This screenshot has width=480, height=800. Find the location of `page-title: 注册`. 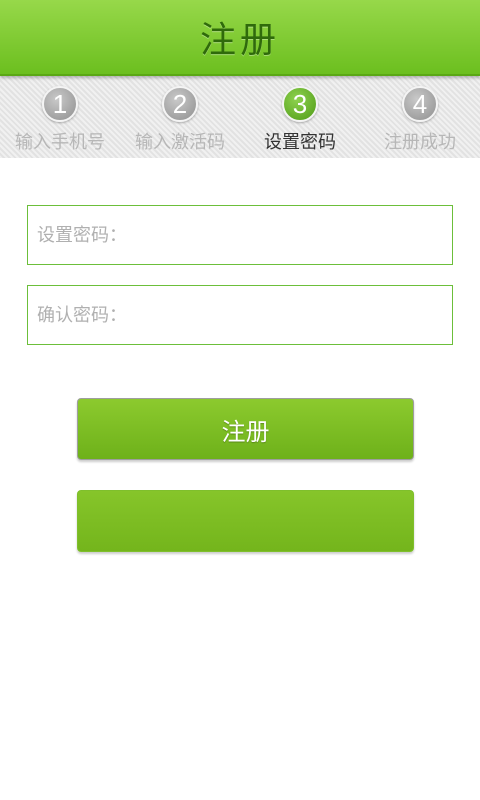

page-title: 注册 is located at coordinates (239, 40).